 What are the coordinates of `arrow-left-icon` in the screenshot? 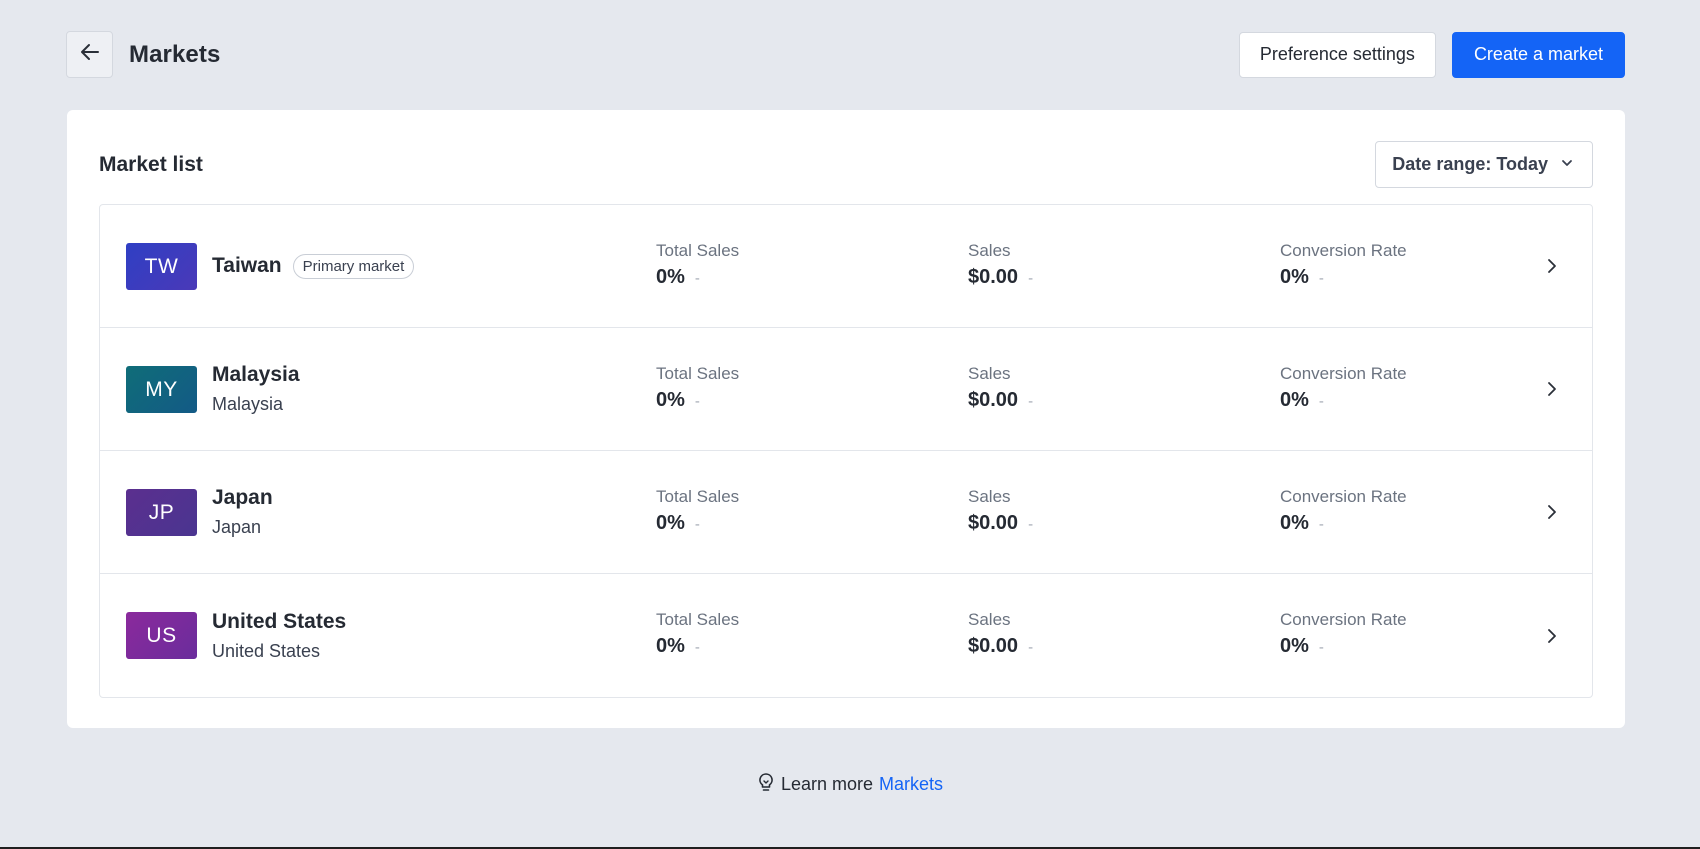 It's located at (90, 54).